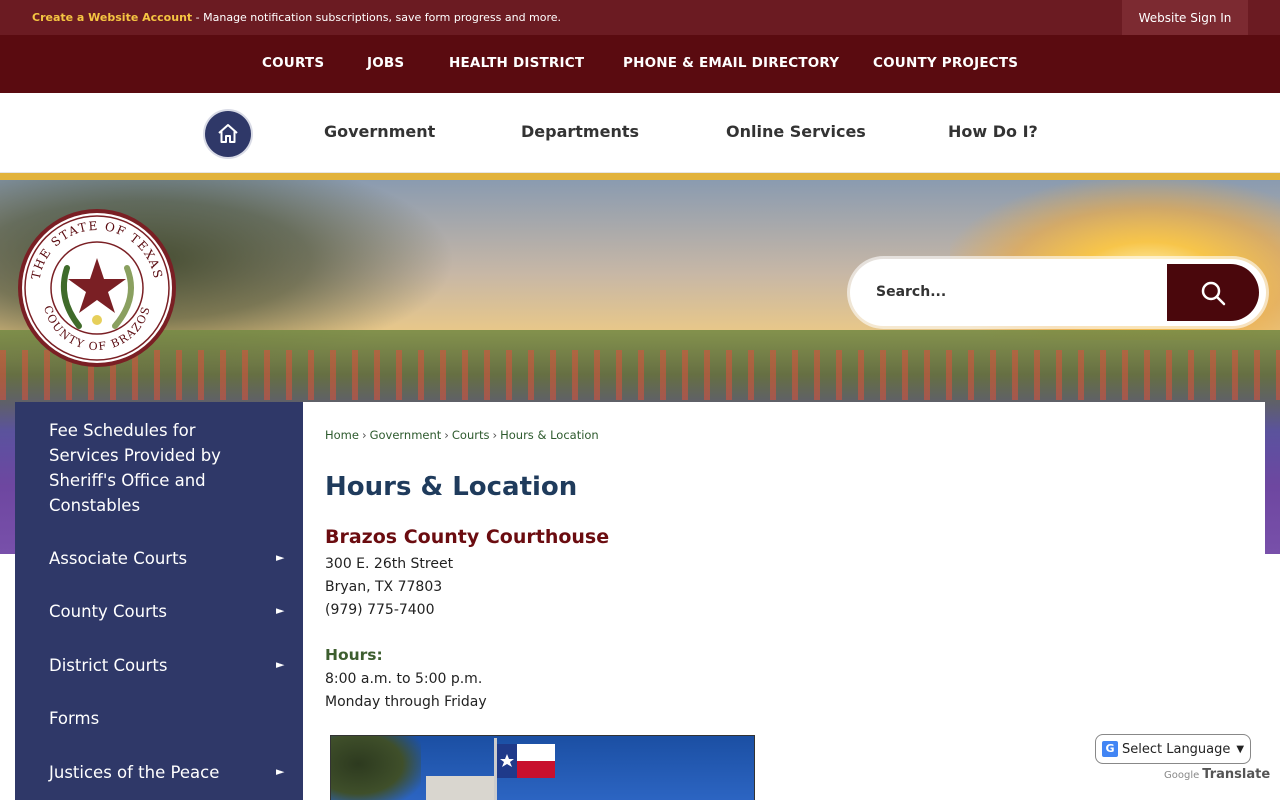  I want to click on search-icon, so click(1213, 293).